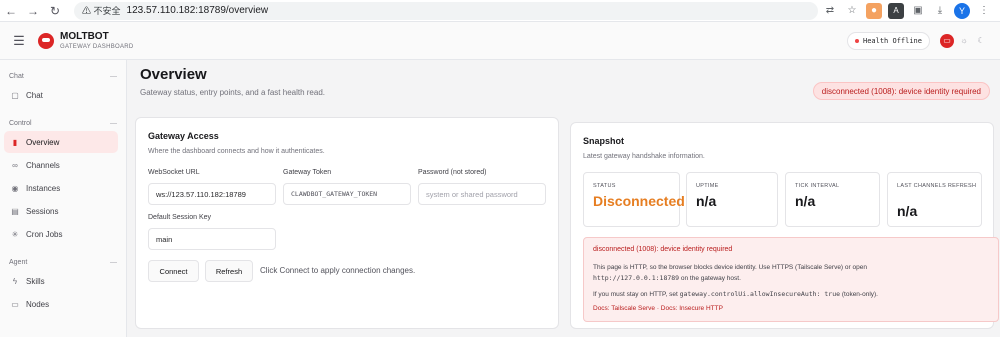 The height and width of the screenshot is (337, 1000). Describe the element at coordinates (832, 199) in the screenshot. I see `tick-interval-stat: TICK INTERVAL n/a` at that location.